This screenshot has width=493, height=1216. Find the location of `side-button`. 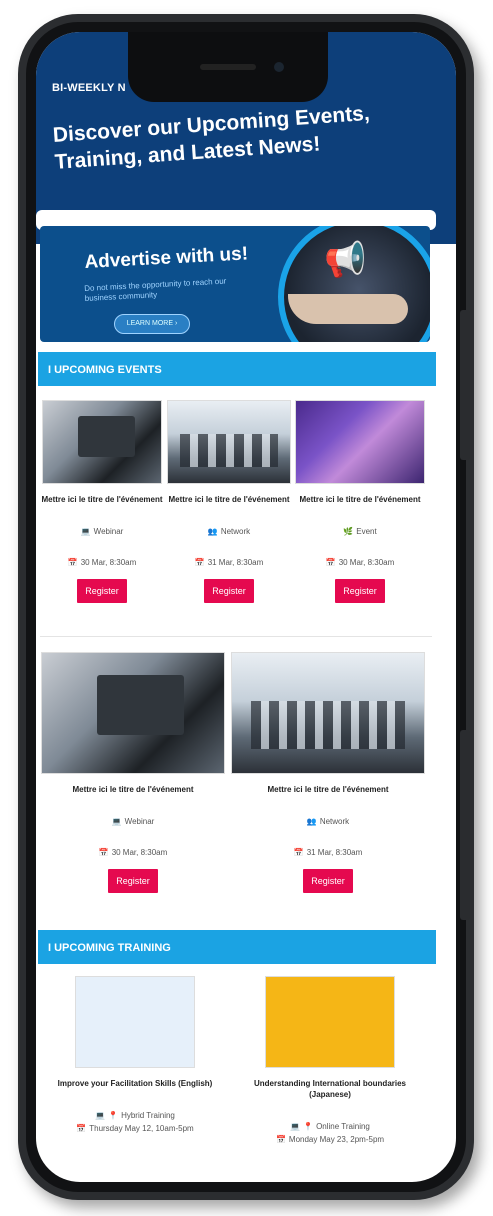

side-button is located at coordinates (465, 385).